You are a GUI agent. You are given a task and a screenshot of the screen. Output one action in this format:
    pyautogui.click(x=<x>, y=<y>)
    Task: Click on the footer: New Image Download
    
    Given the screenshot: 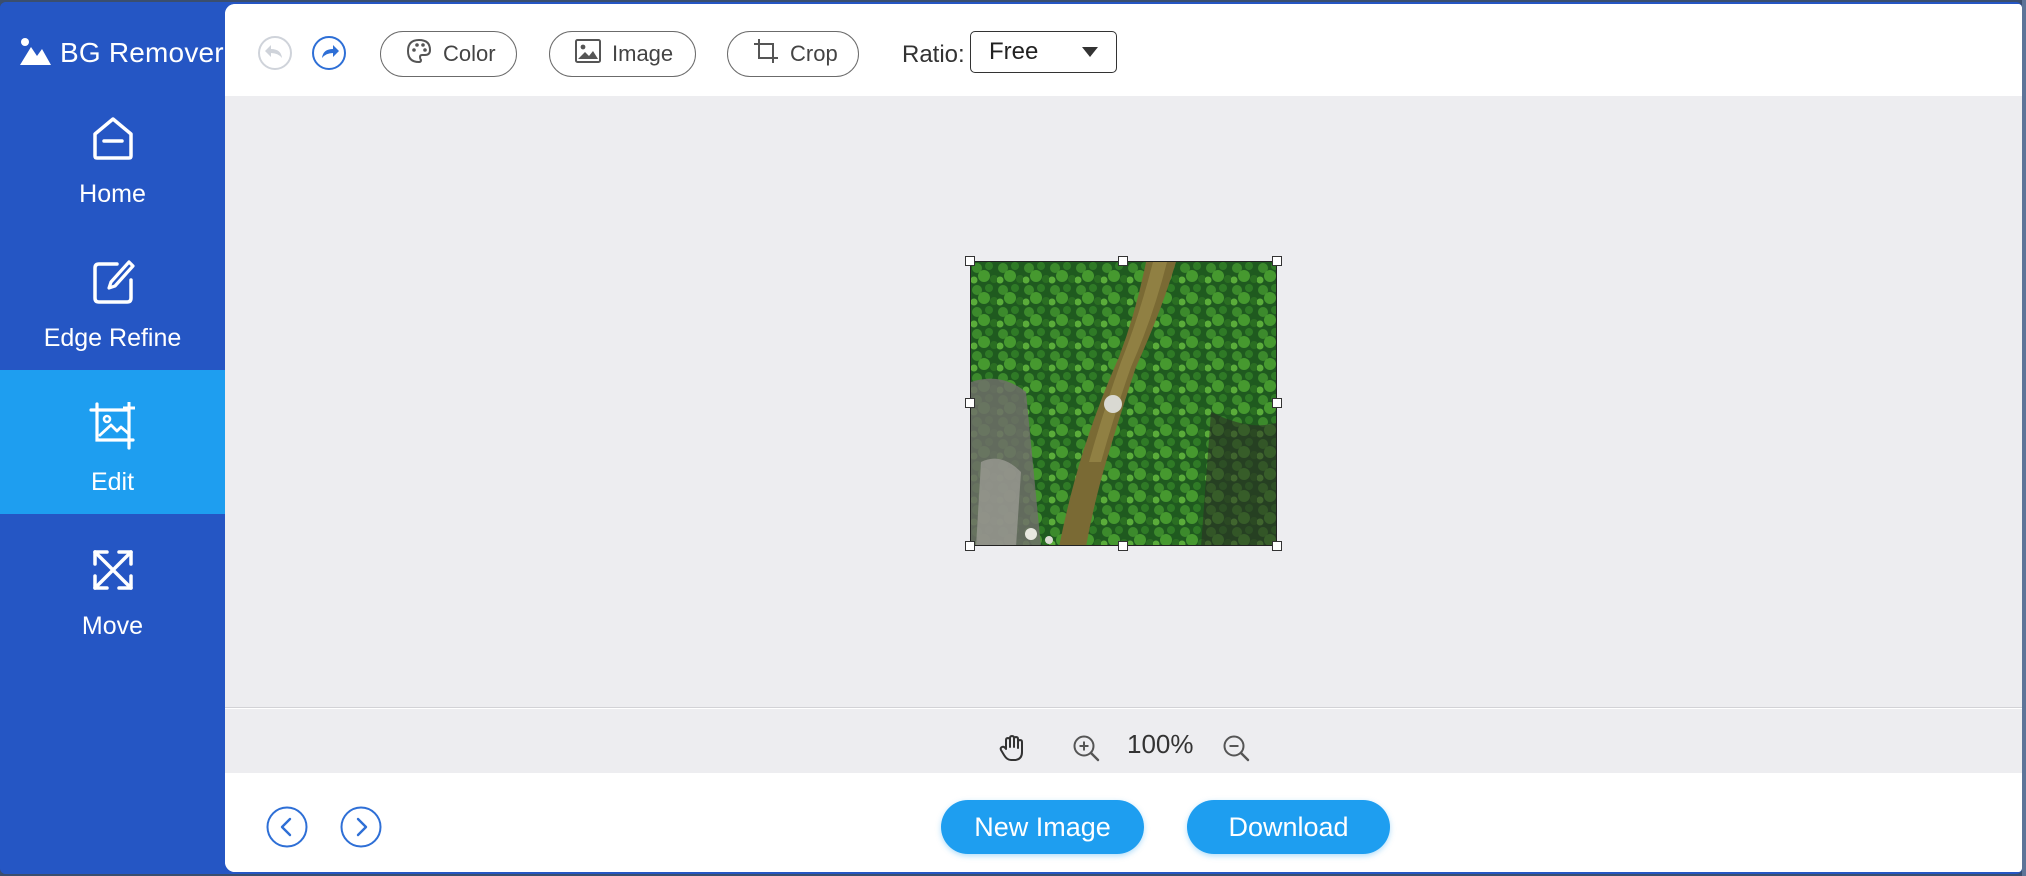 What is the action you would take?
    pyautogui.click(x=1123, y=823)
    